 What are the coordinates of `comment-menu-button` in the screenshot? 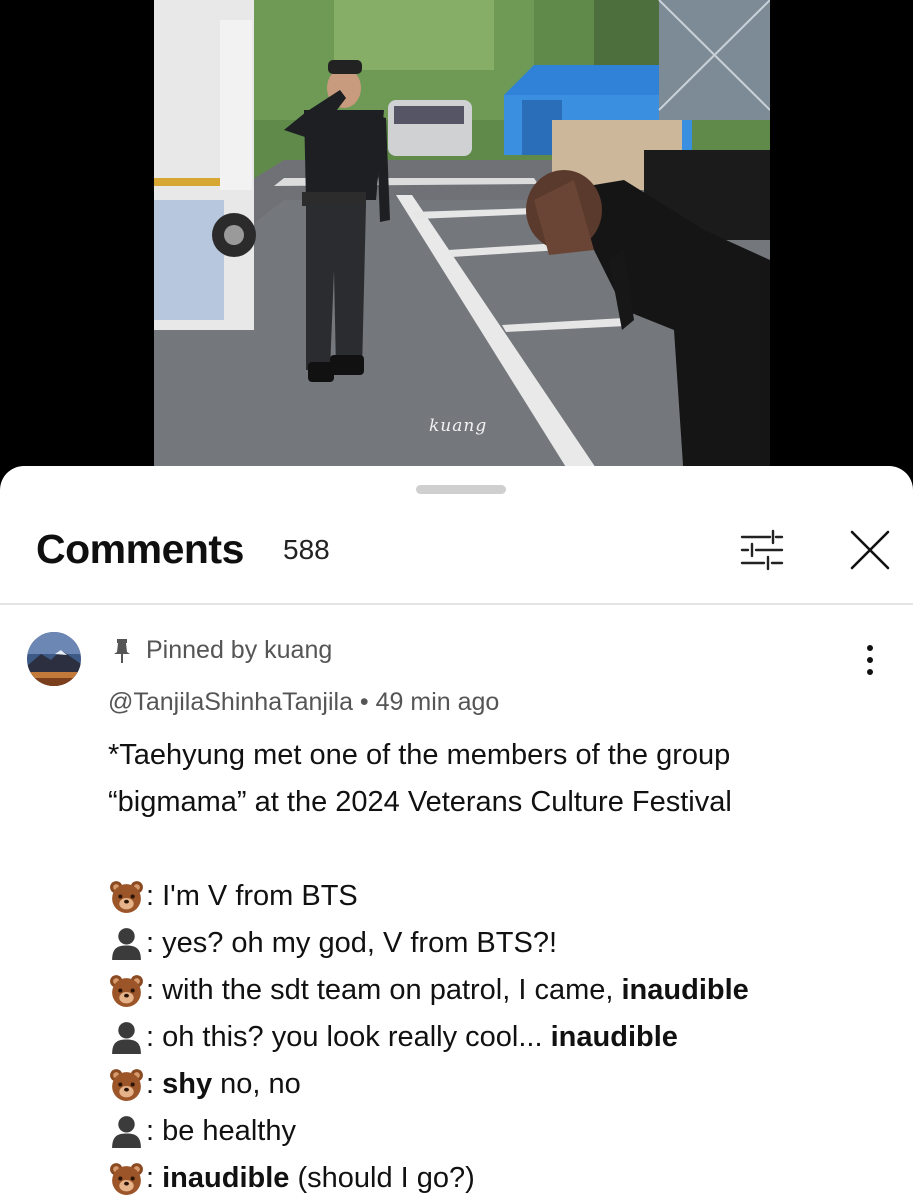 It's located at (870, 660).